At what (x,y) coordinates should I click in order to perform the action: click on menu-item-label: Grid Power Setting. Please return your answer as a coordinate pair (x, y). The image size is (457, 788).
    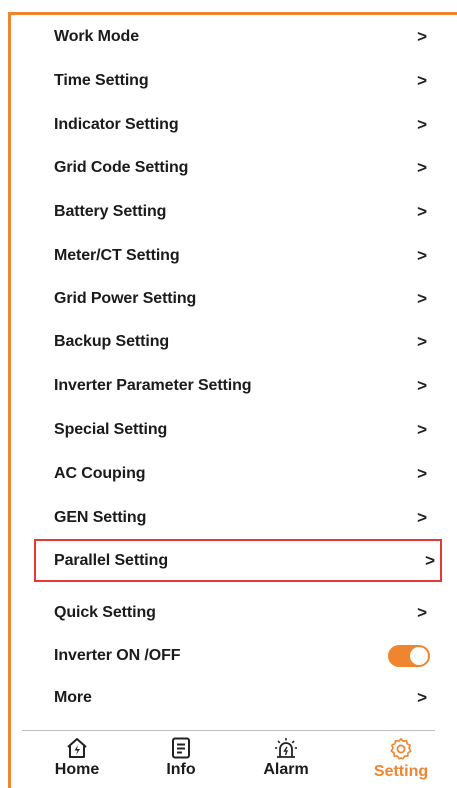
    Looking at the image, I should click on (125, 298).